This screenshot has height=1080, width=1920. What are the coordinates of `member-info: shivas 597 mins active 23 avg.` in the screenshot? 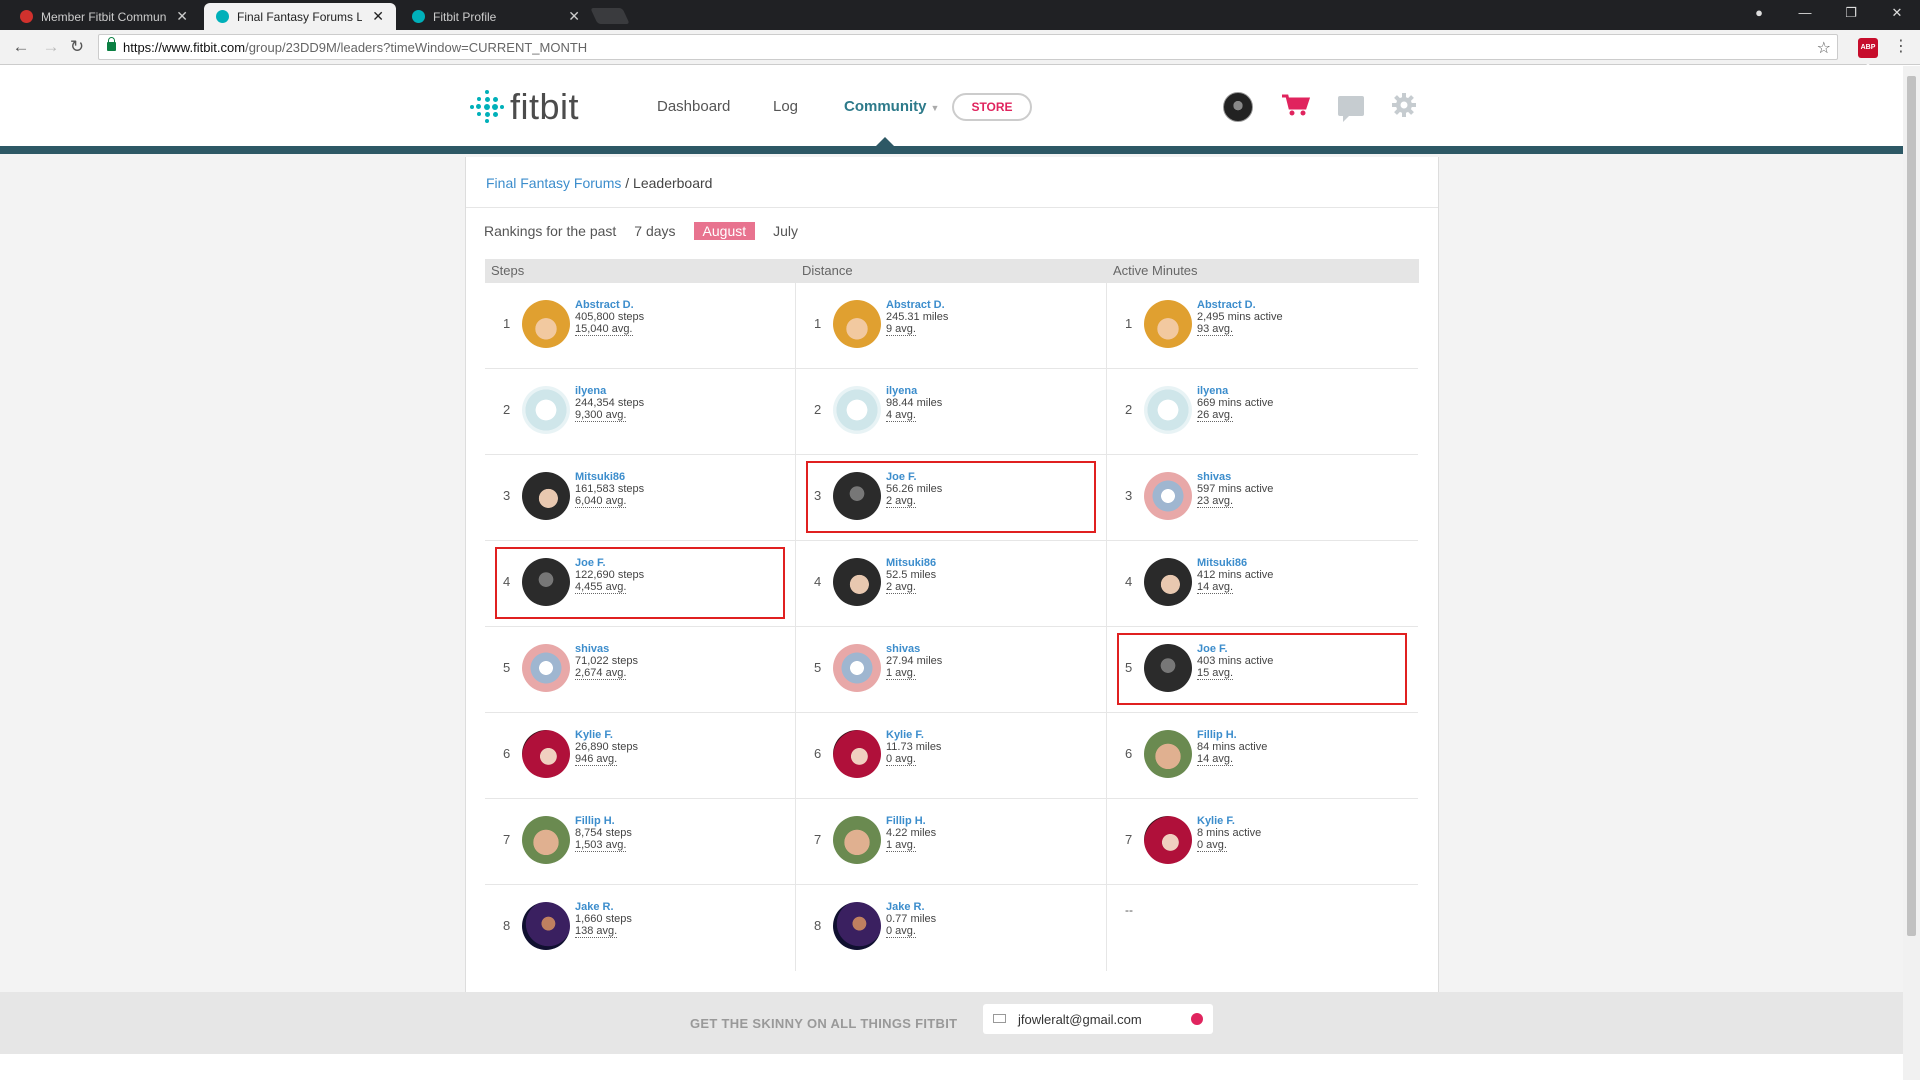 It's located at (1235, 489).